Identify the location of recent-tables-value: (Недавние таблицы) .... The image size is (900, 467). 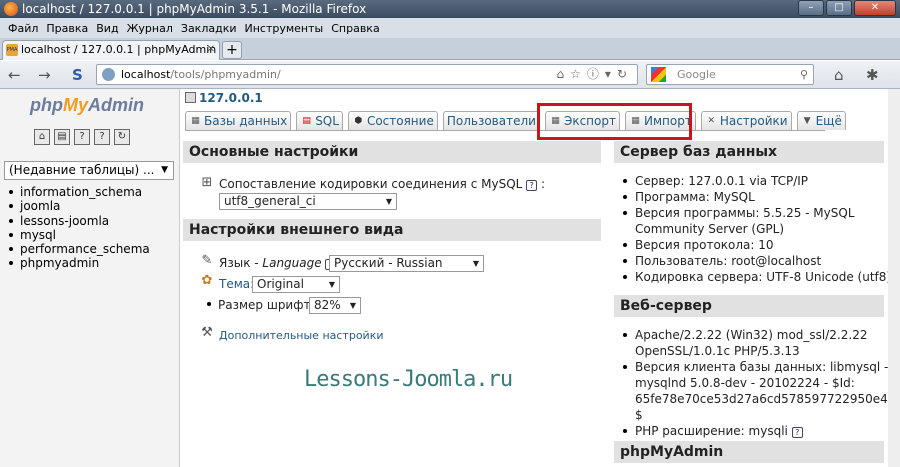
(82, 170).